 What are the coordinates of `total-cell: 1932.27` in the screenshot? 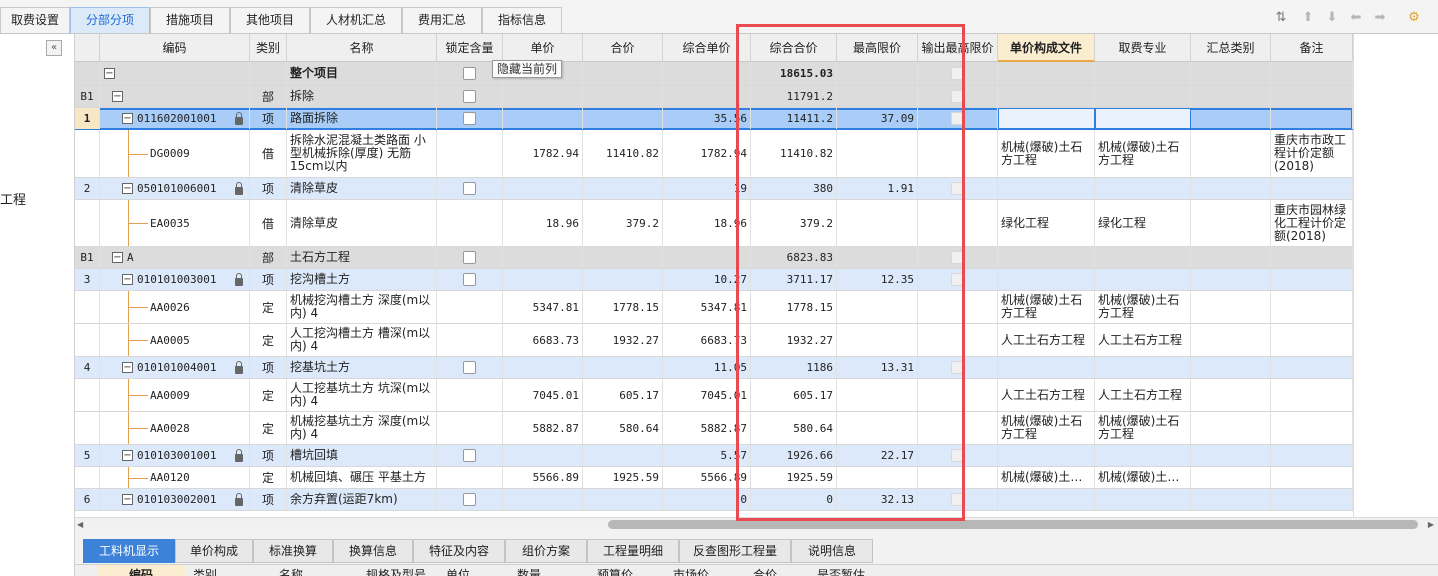 It's located at (623, 340).